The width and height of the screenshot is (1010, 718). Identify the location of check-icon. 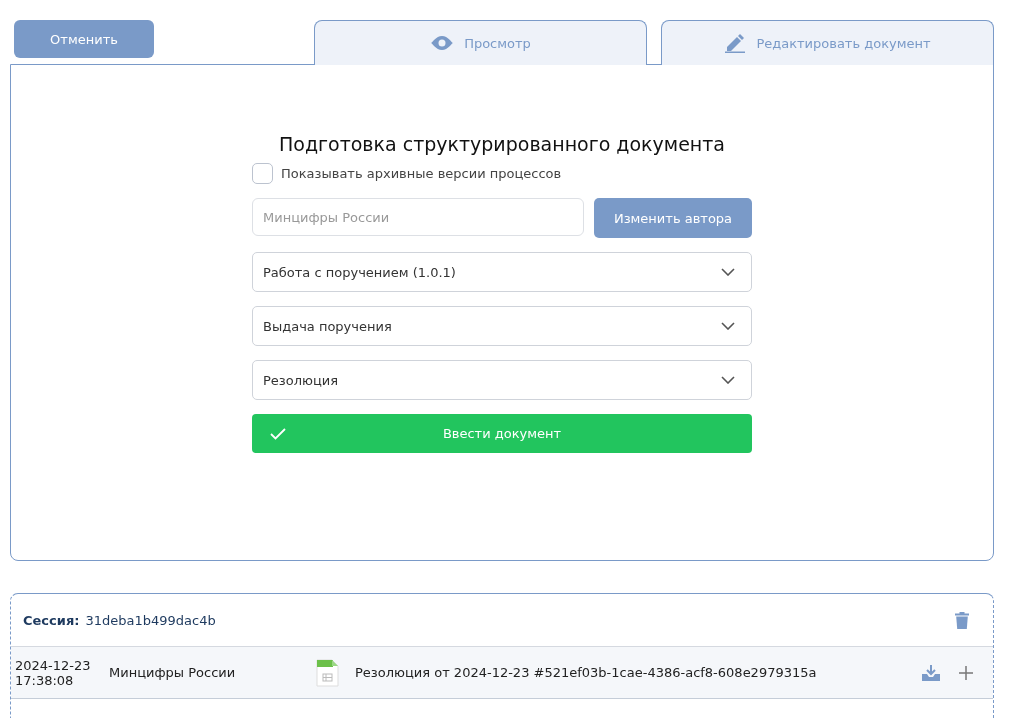
(278, 433).